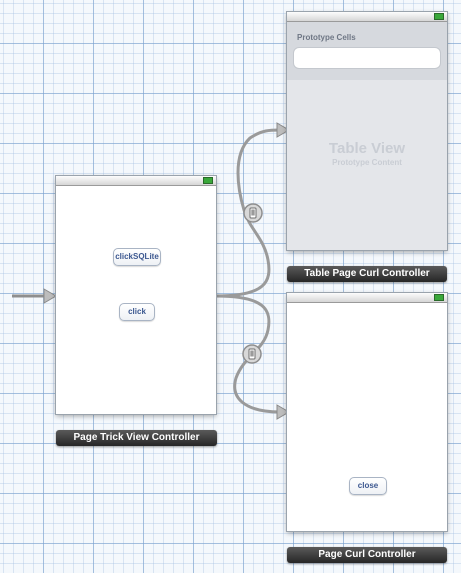  What do you see at coordinates (367, 417) in the screenshot?
I see `view: close` at bounding box center [367, 417].